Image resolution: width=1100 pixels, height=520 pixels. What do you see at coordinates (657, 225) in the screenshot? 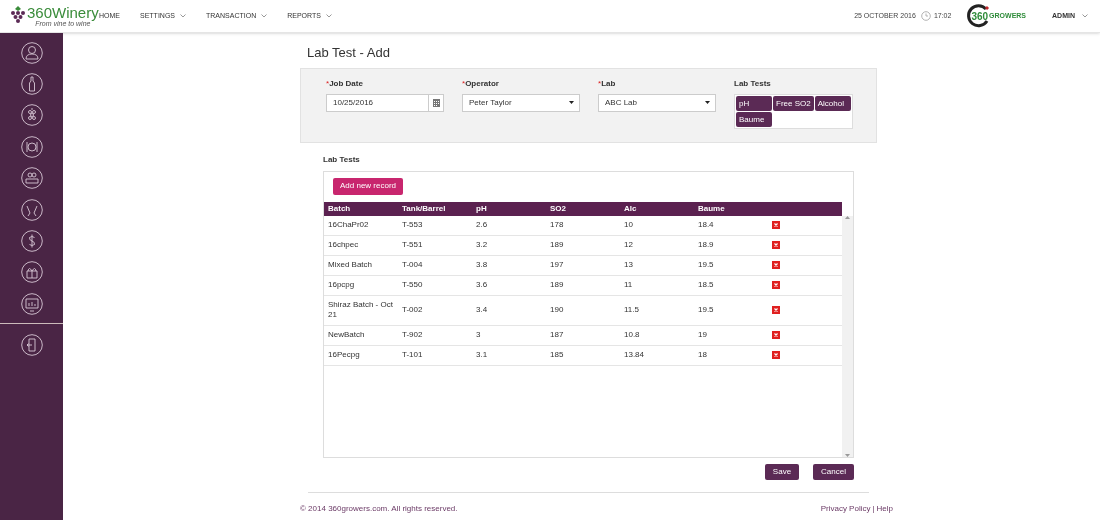
I see `table-cell: 10` at bounding box center [657, 225].